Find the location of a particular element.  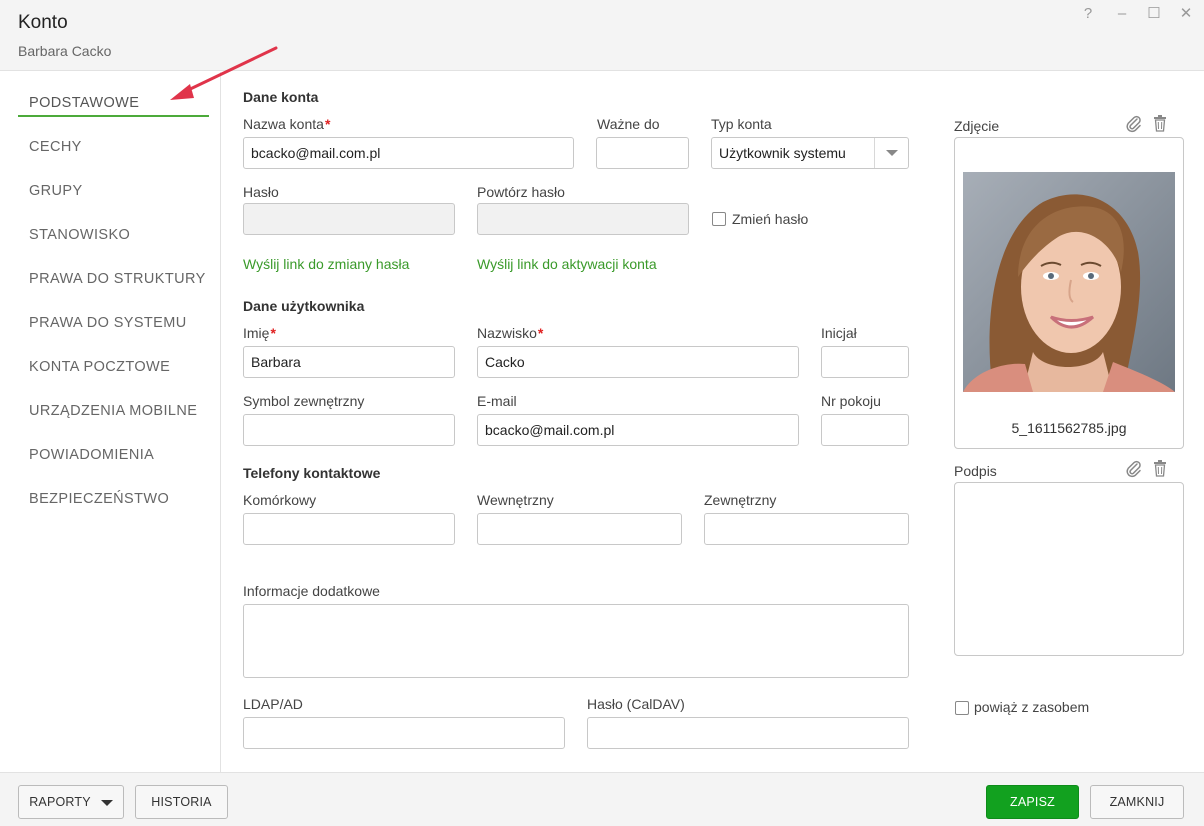

change-password-checkbox is located at coordinates (719, 219).